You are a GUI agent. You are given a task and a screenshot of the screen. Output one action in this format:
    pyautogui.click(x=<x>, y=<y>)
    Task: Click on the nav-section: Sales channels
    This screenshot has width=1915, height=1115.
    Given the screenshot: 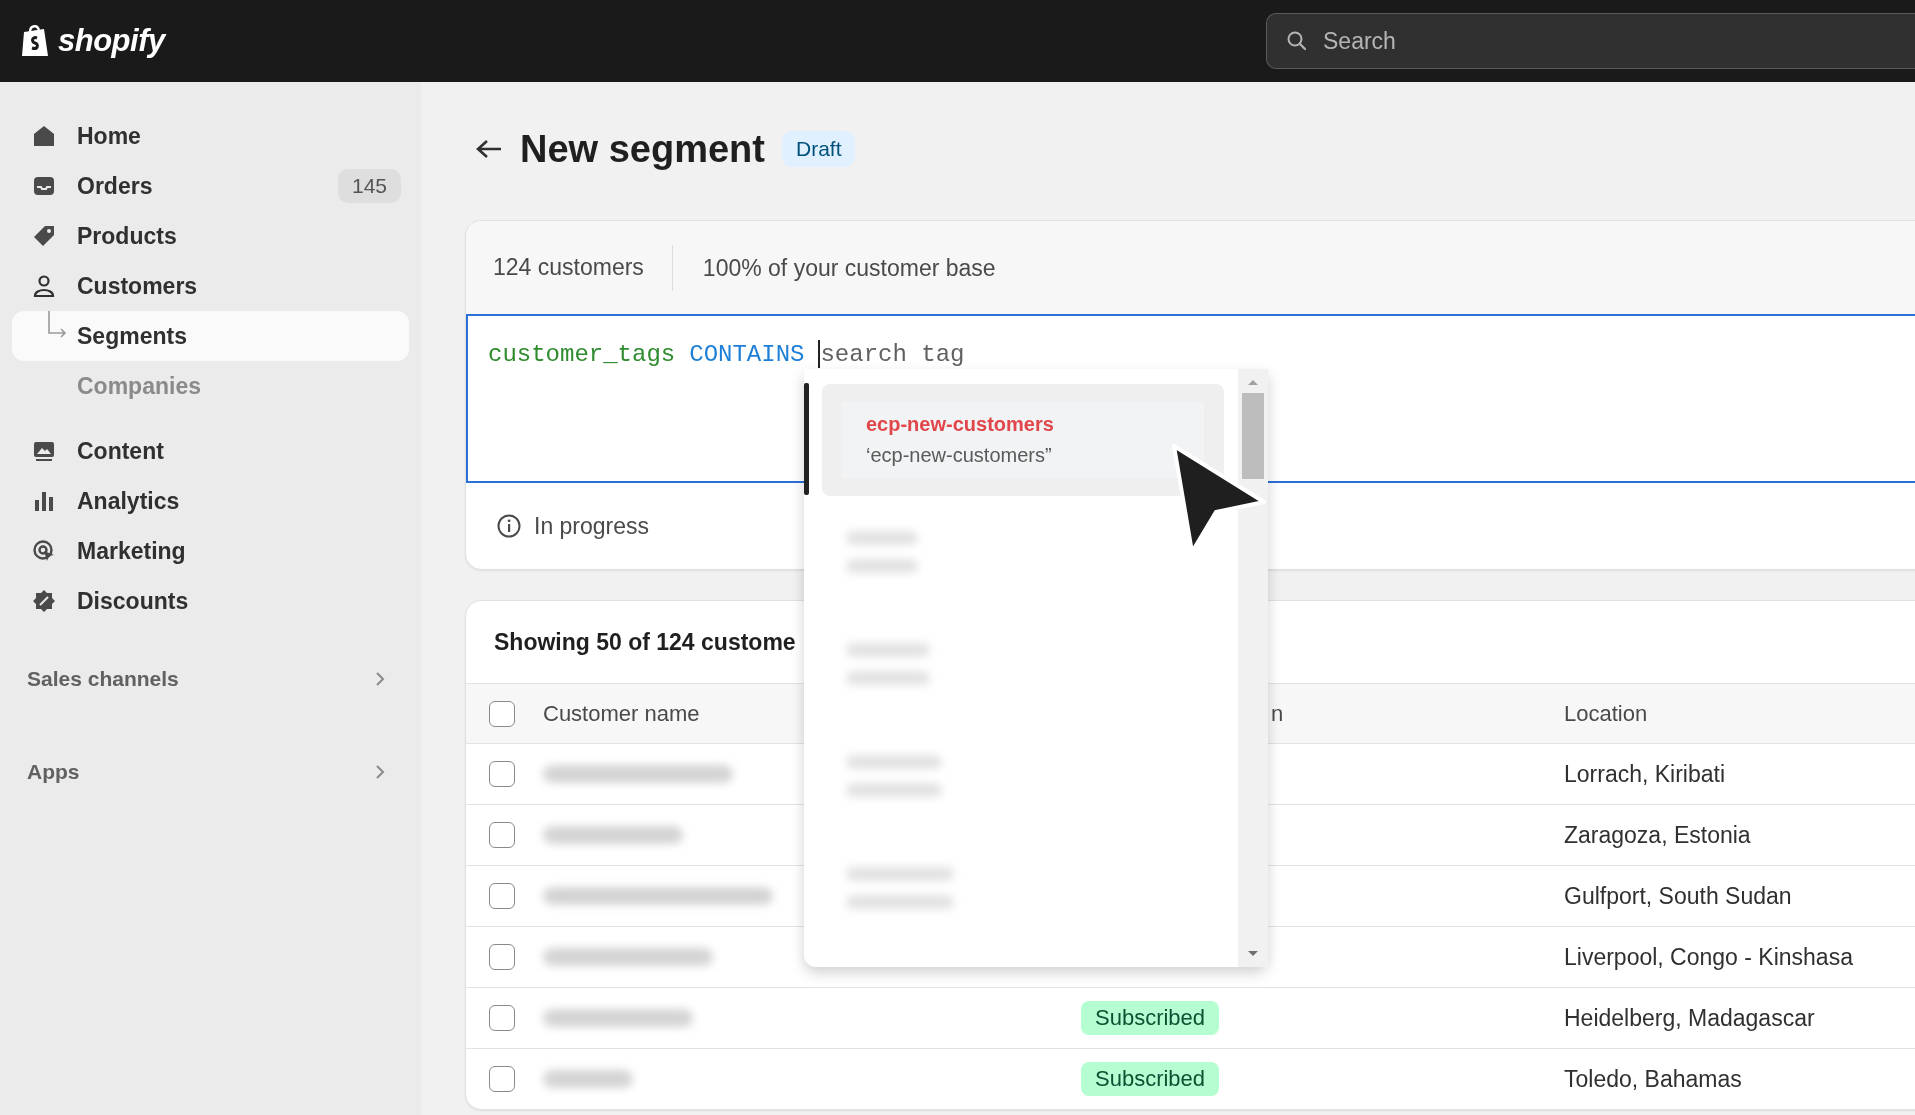 What is the action you would take?
    pyautogui.click(x=210, y=679)
    